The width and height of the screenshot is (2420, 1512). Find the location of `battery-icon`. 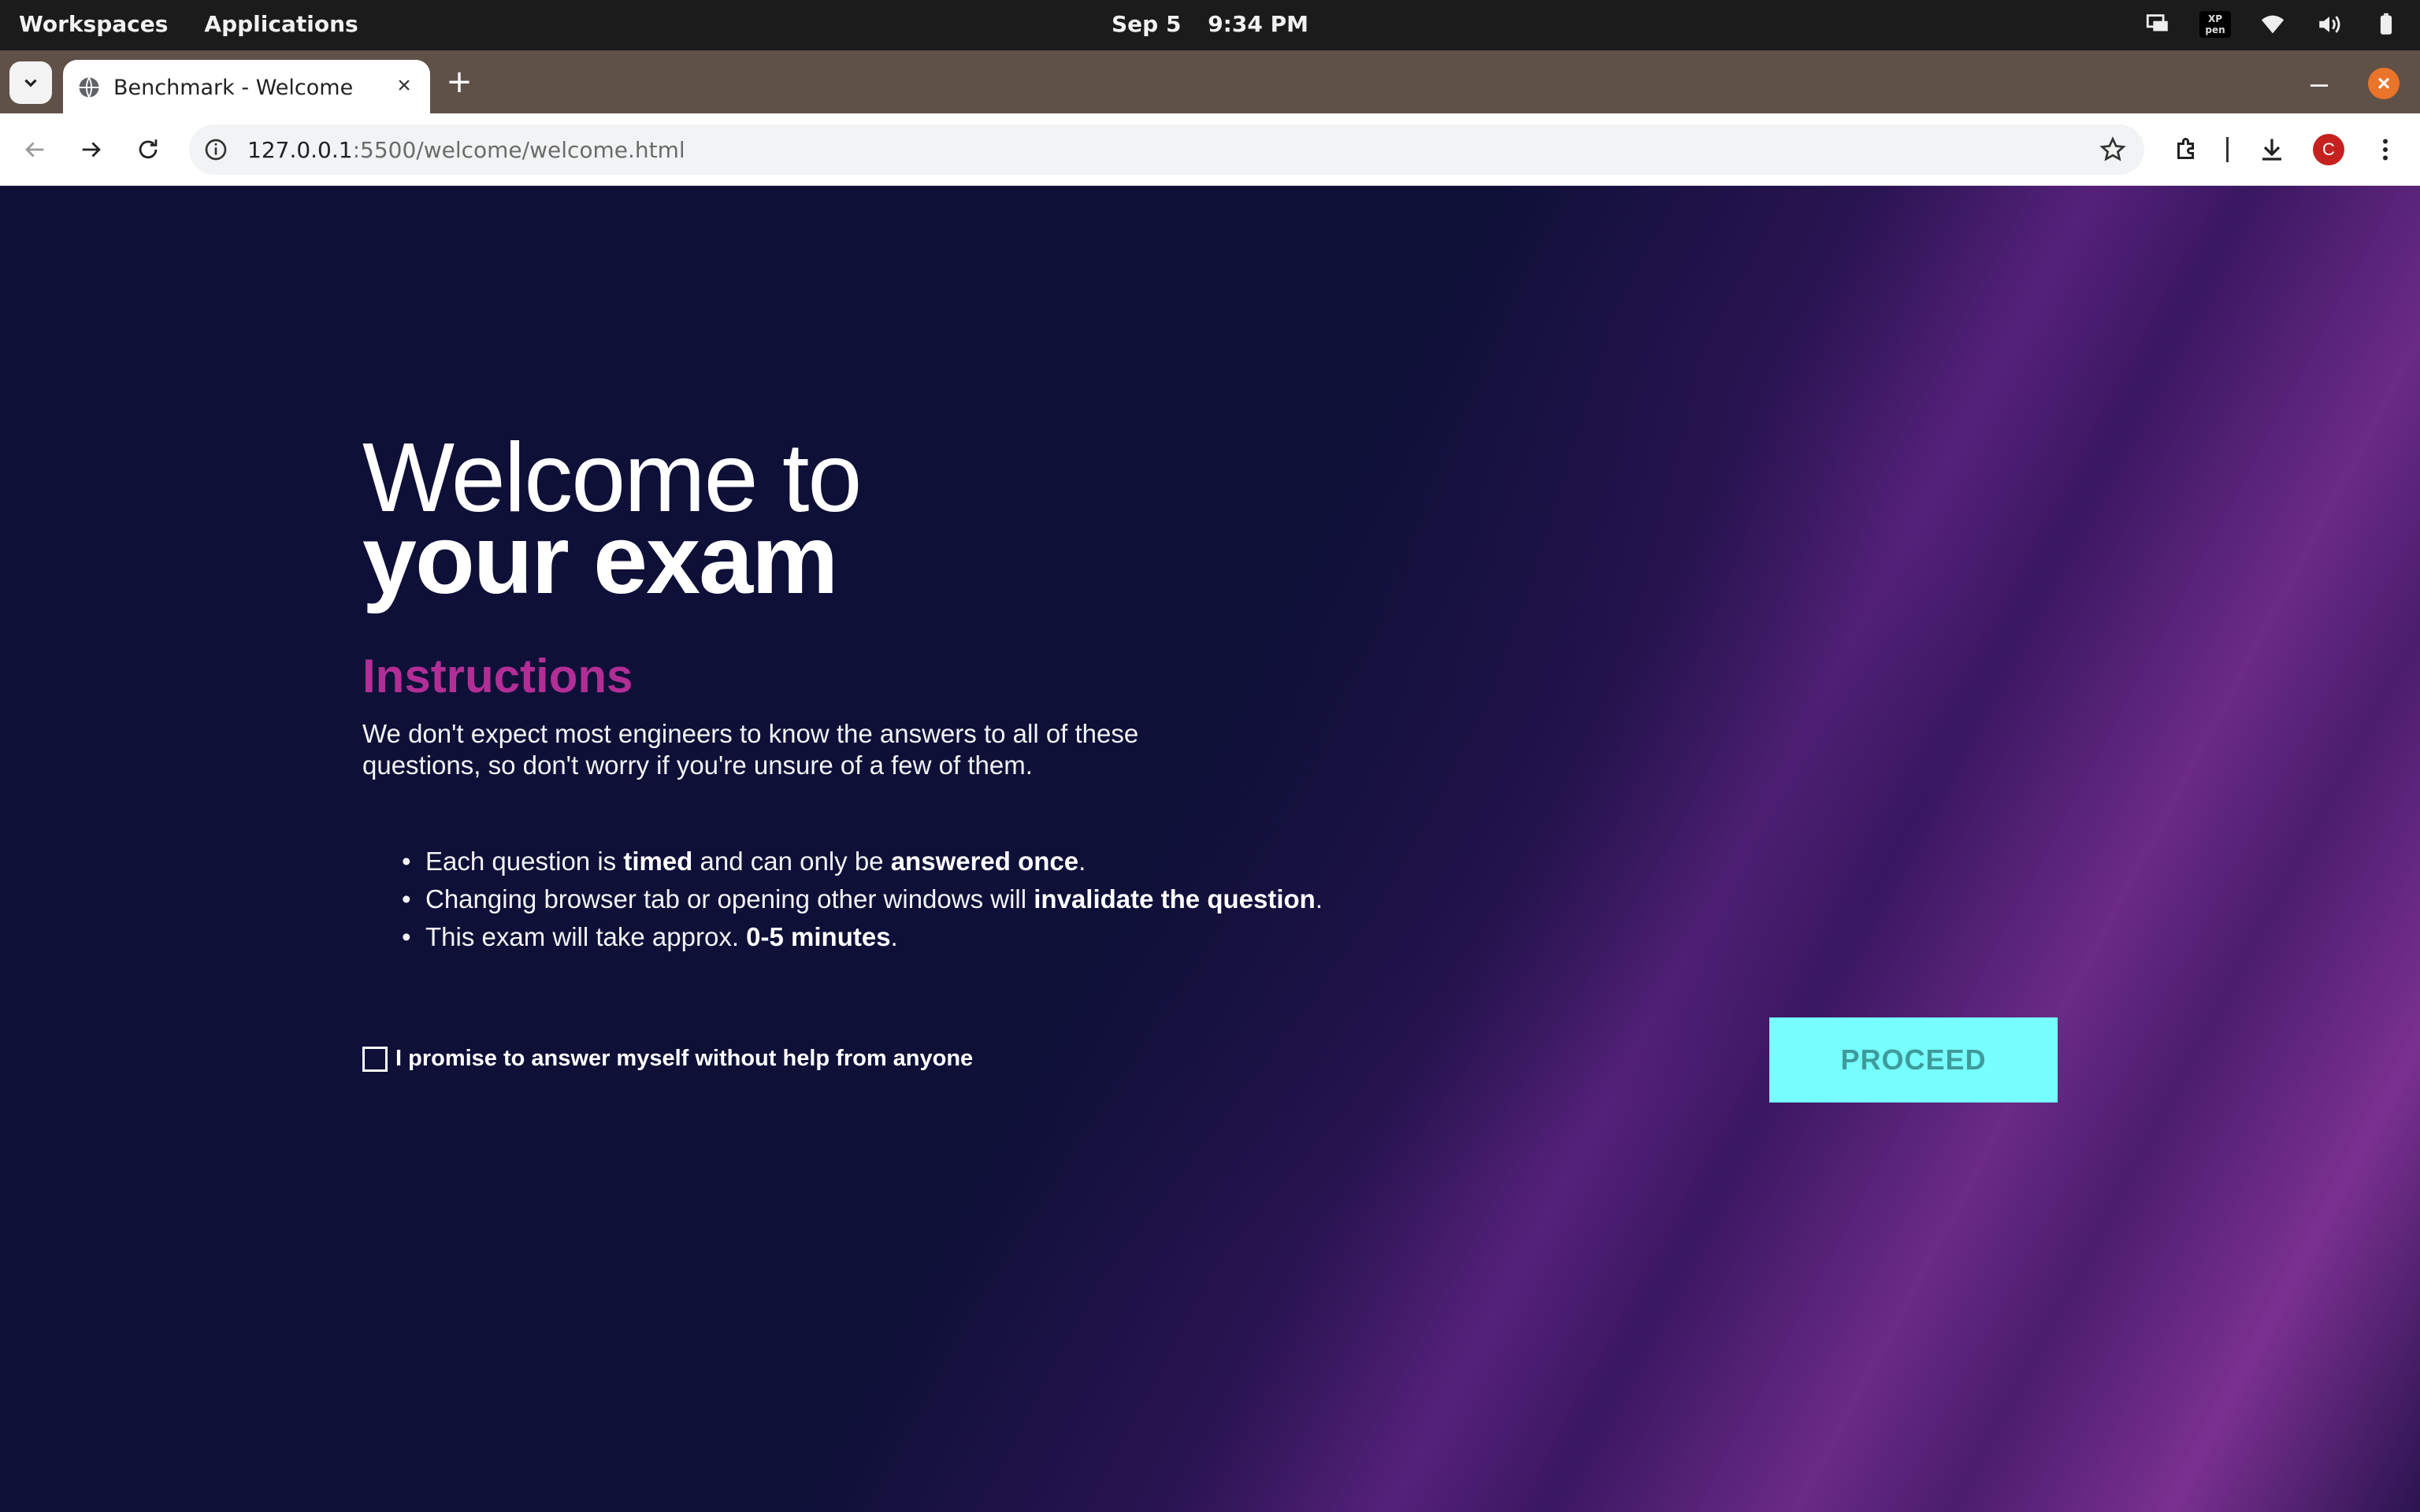

battery-icon is located at coordinates (2386, 24).